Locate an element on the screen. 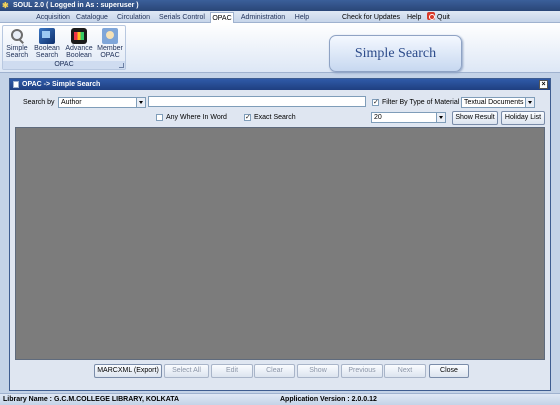 The height and width of the screenshot is (405, 560). group-launcher-icon is located at coordinates (121, 65).